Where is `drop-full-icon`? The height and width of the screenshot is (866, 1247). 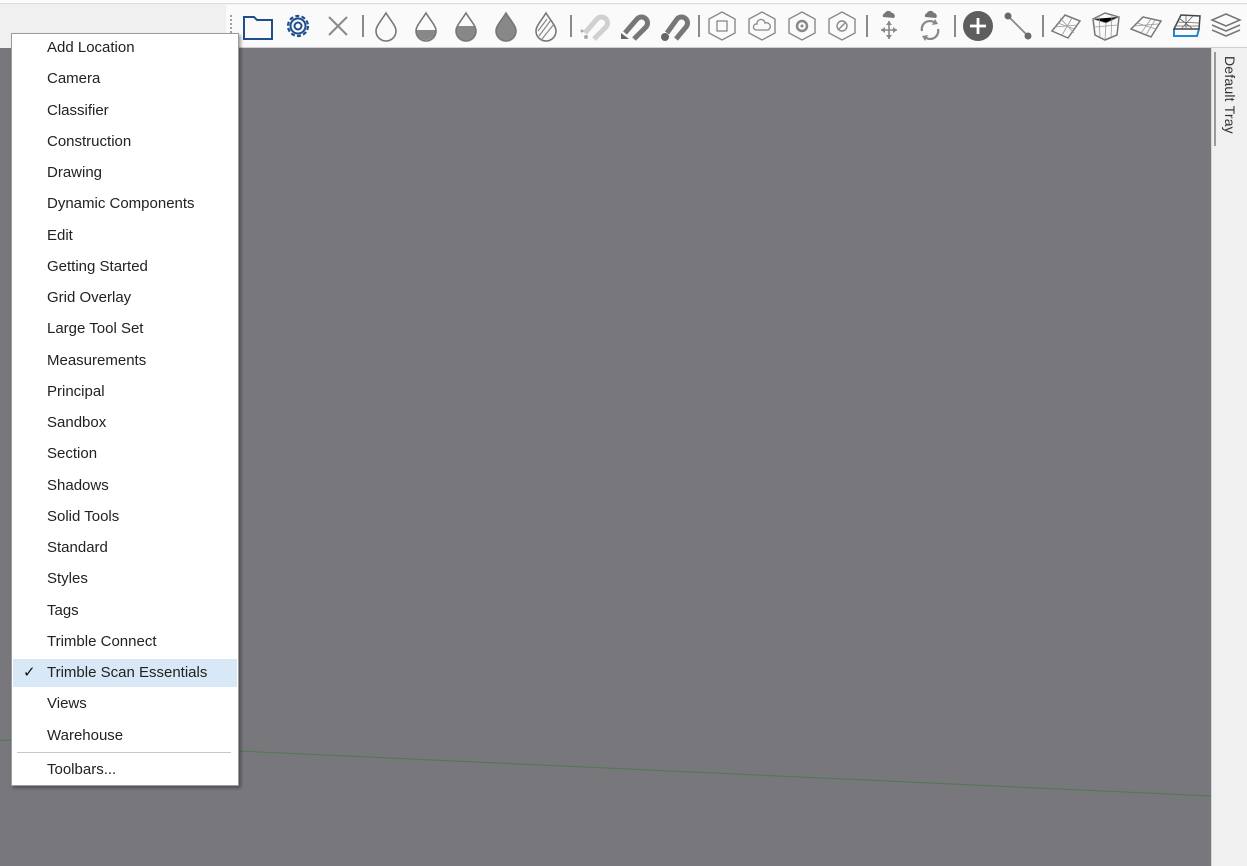
drop-full-icon is located at coordinates (506, 26).